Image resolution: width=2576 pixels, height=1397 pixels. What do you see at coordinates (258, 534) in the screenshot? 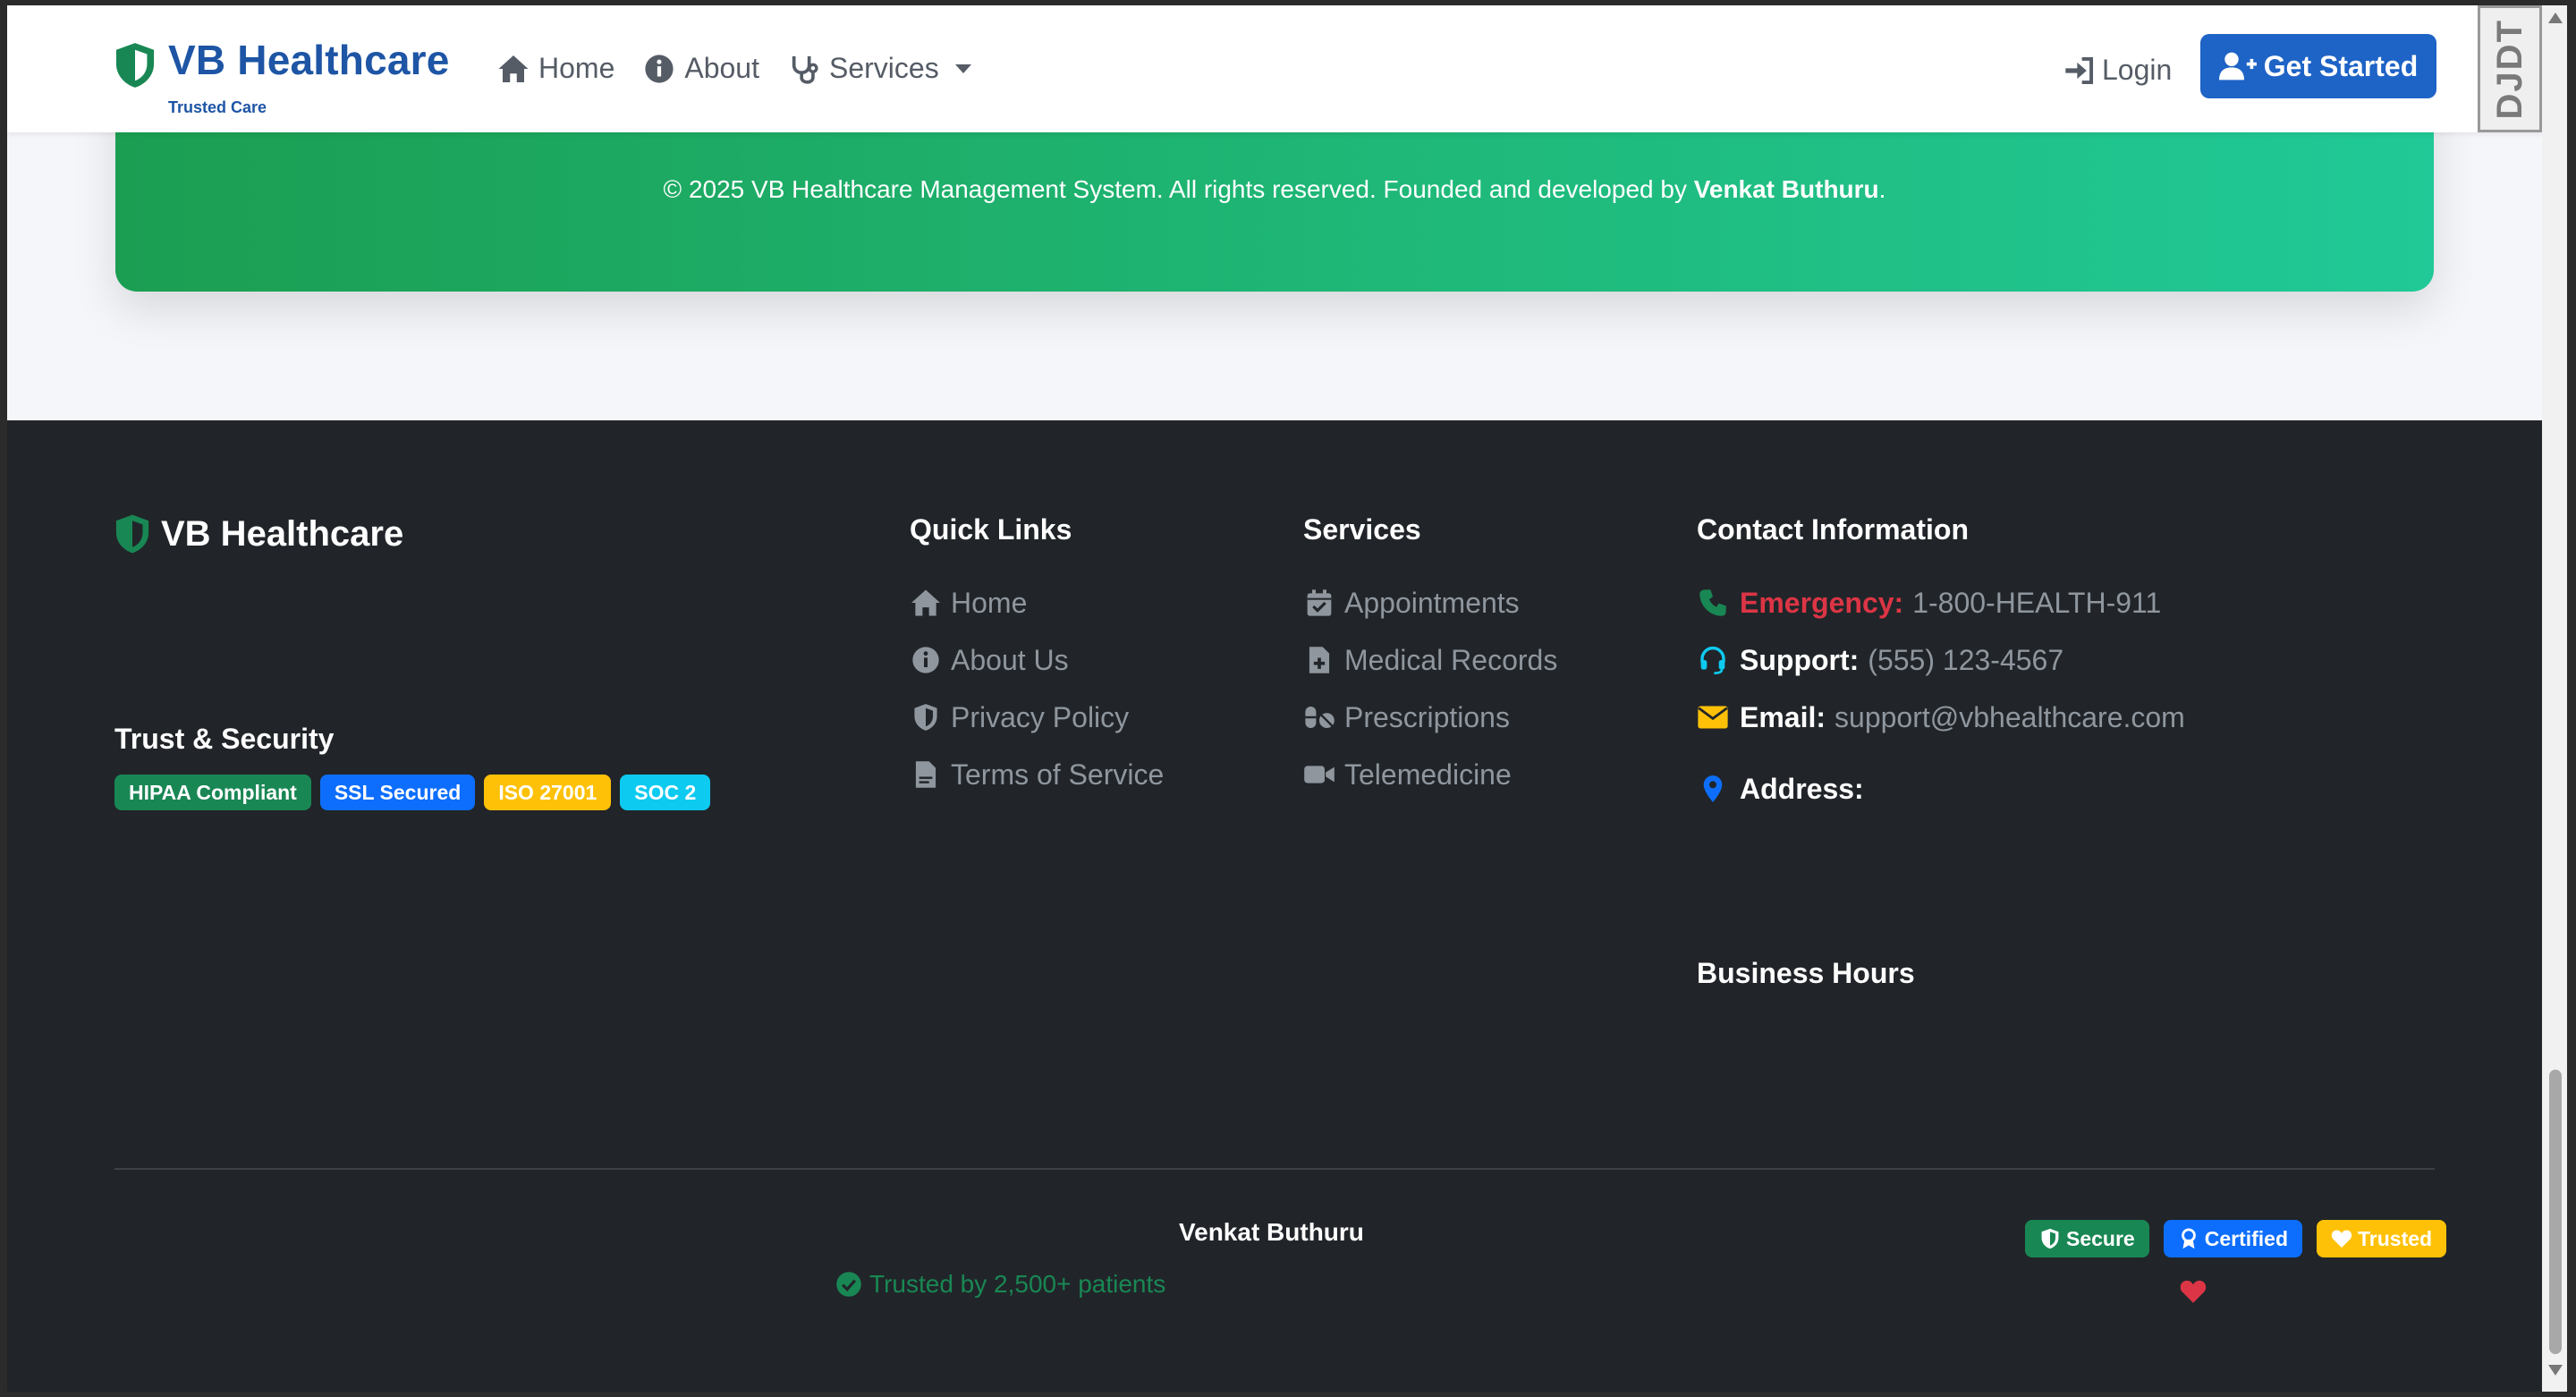
I see `footer-brand: VB Healthcare` at bounding box center [258, 534].